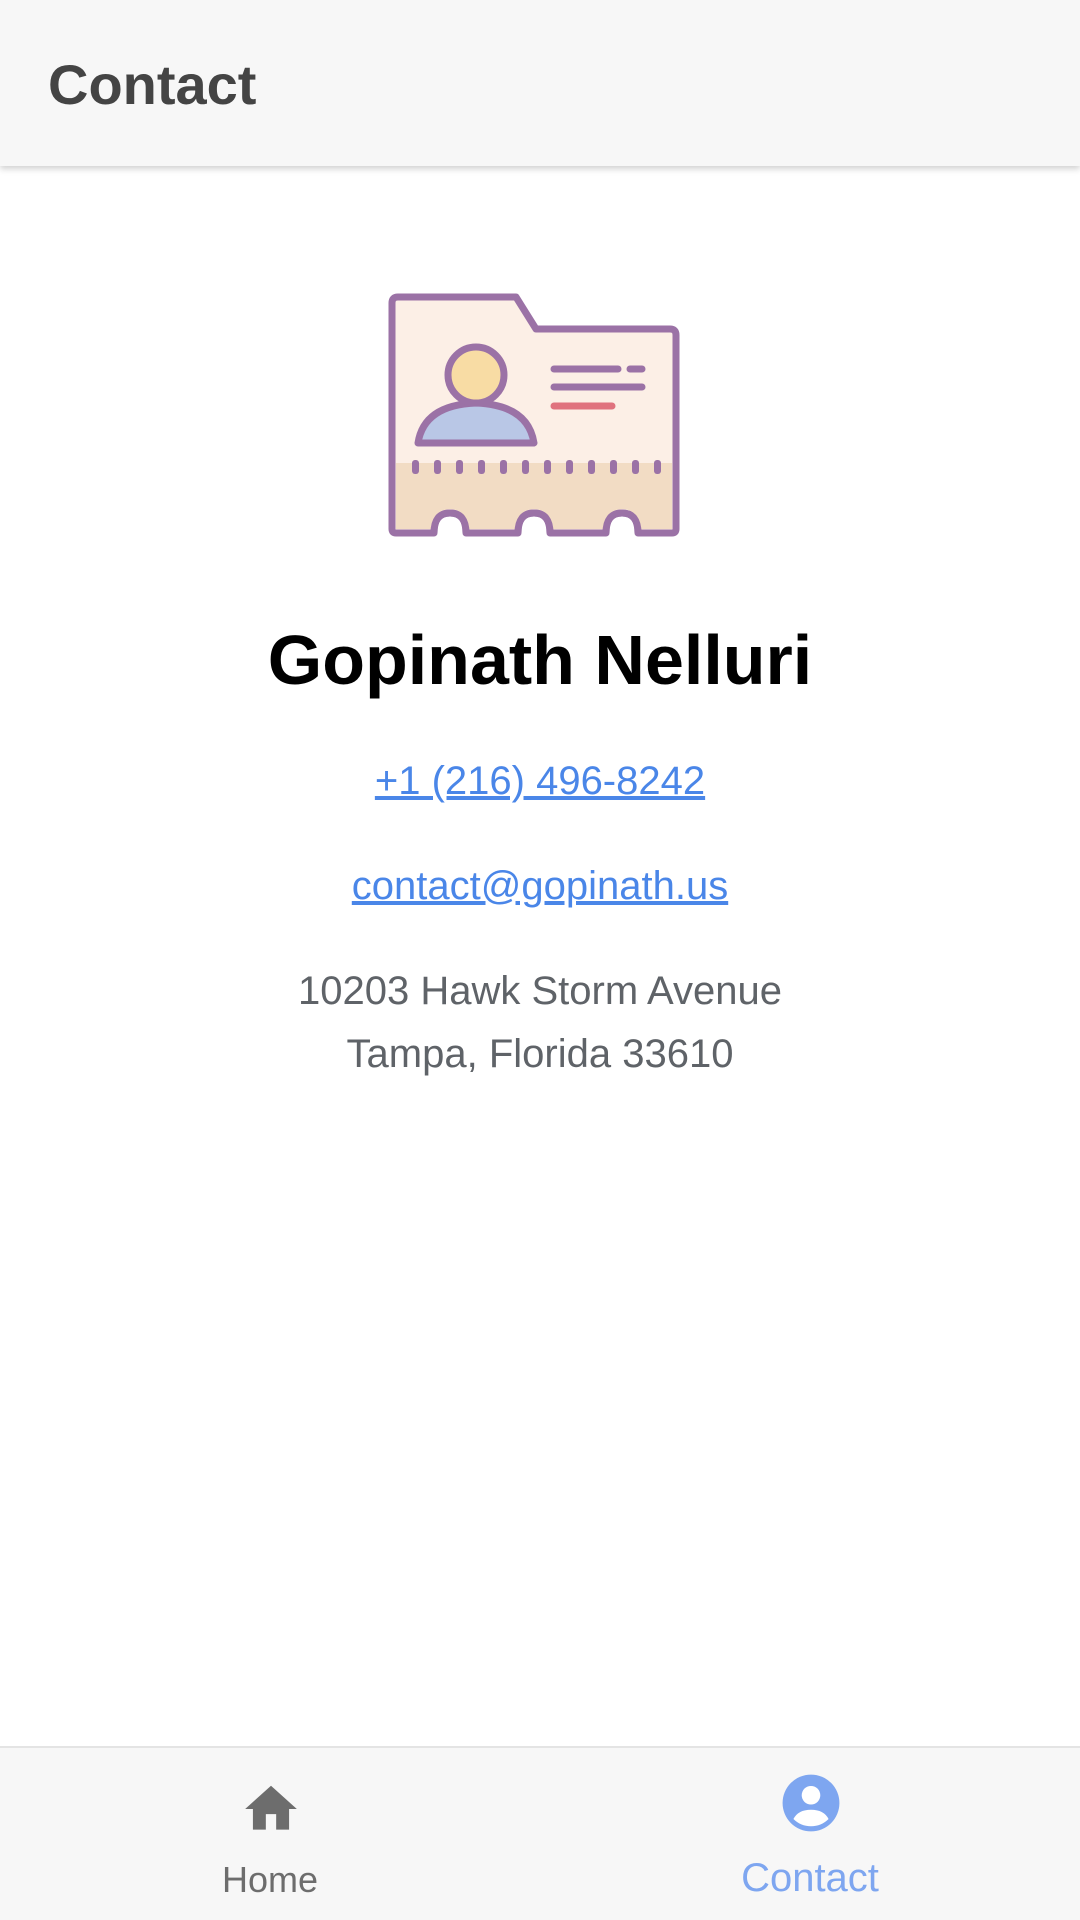  What do you see at coordinates (540, 886) in the screenshot?
I see `email-link: contact@gopinath.us` at bounding box center [540, 886].